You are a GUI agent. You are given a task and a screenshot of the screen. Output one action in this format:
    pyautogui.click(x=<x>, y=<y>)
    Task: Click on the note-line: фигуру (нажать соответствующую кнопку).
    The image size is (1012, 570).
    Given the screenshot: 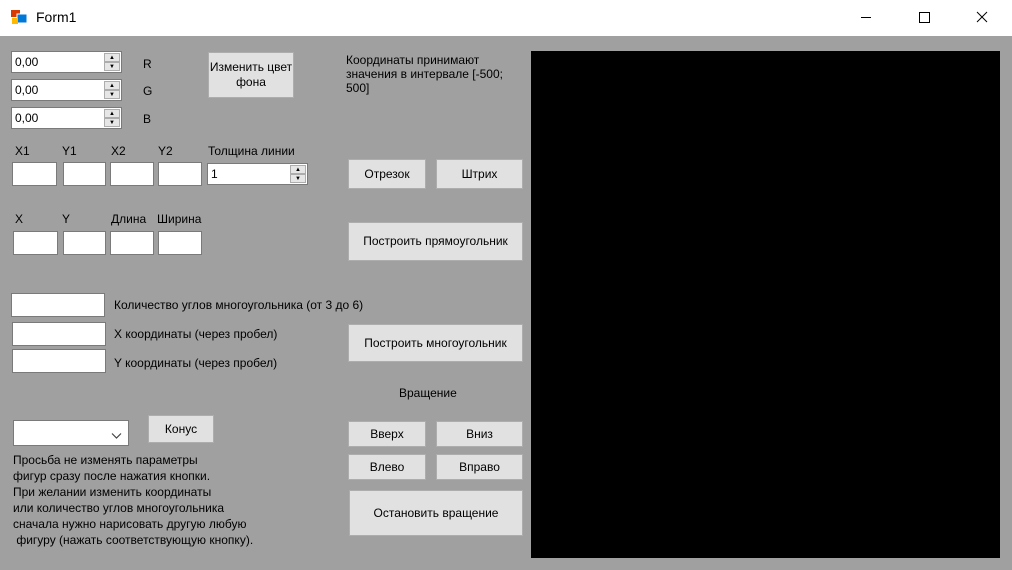 What is the action you would take?
    pyautogui.click(x=133, y=540)
    